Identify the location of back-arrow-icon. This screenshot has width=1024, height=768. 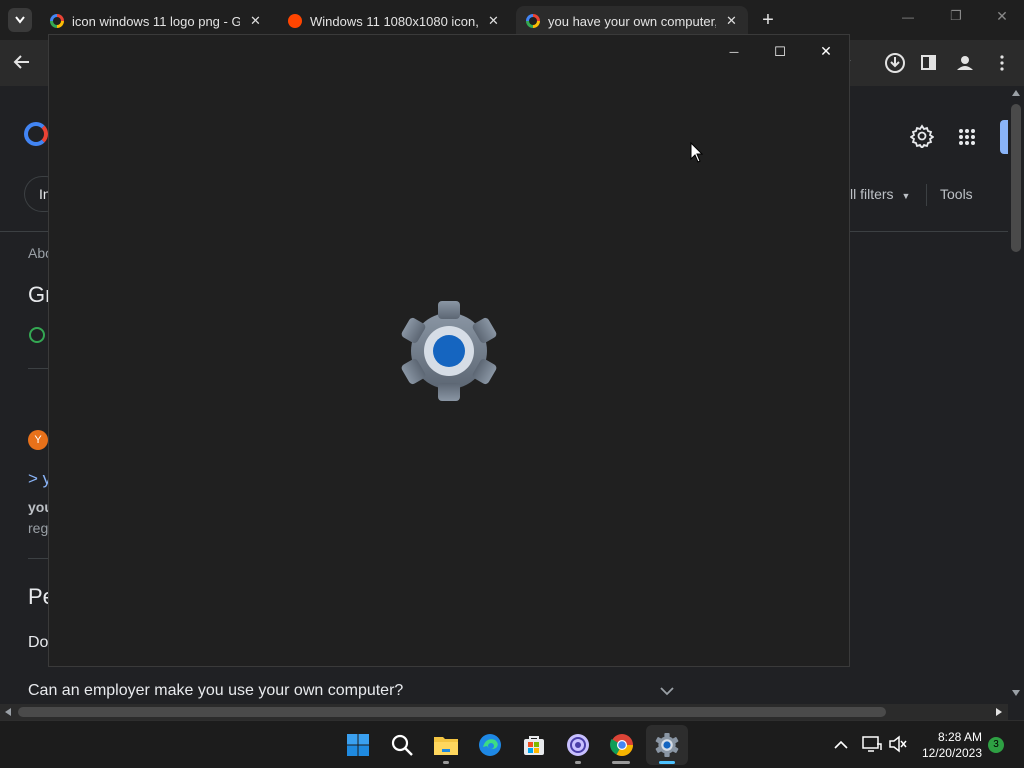
(21, 62).